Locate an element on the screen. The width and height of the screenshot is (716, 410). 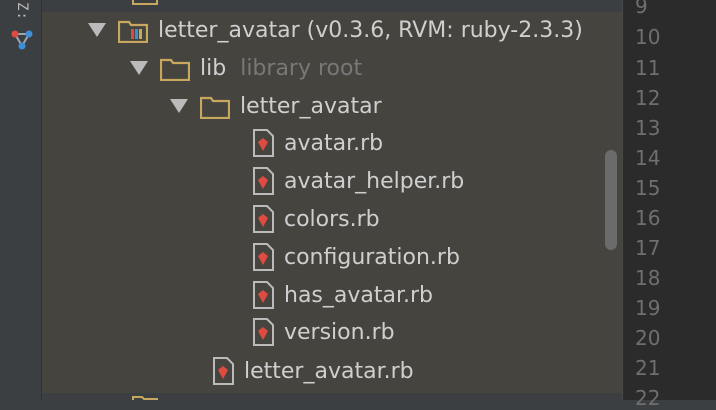
file-name: letter_avatar.rb is located at coordinates (329, 371).